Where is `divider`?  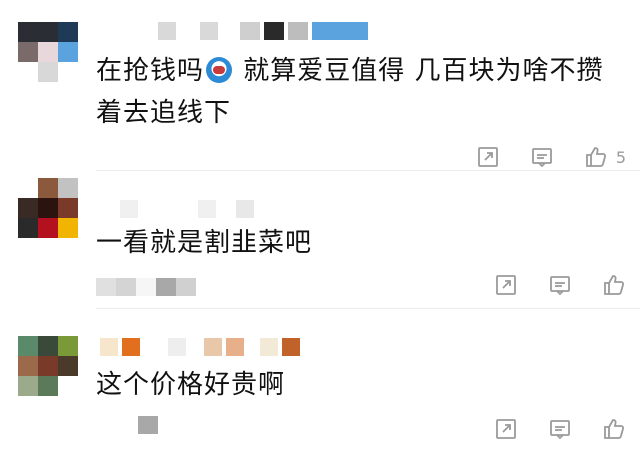 divider is located at coordinates (368, 170).